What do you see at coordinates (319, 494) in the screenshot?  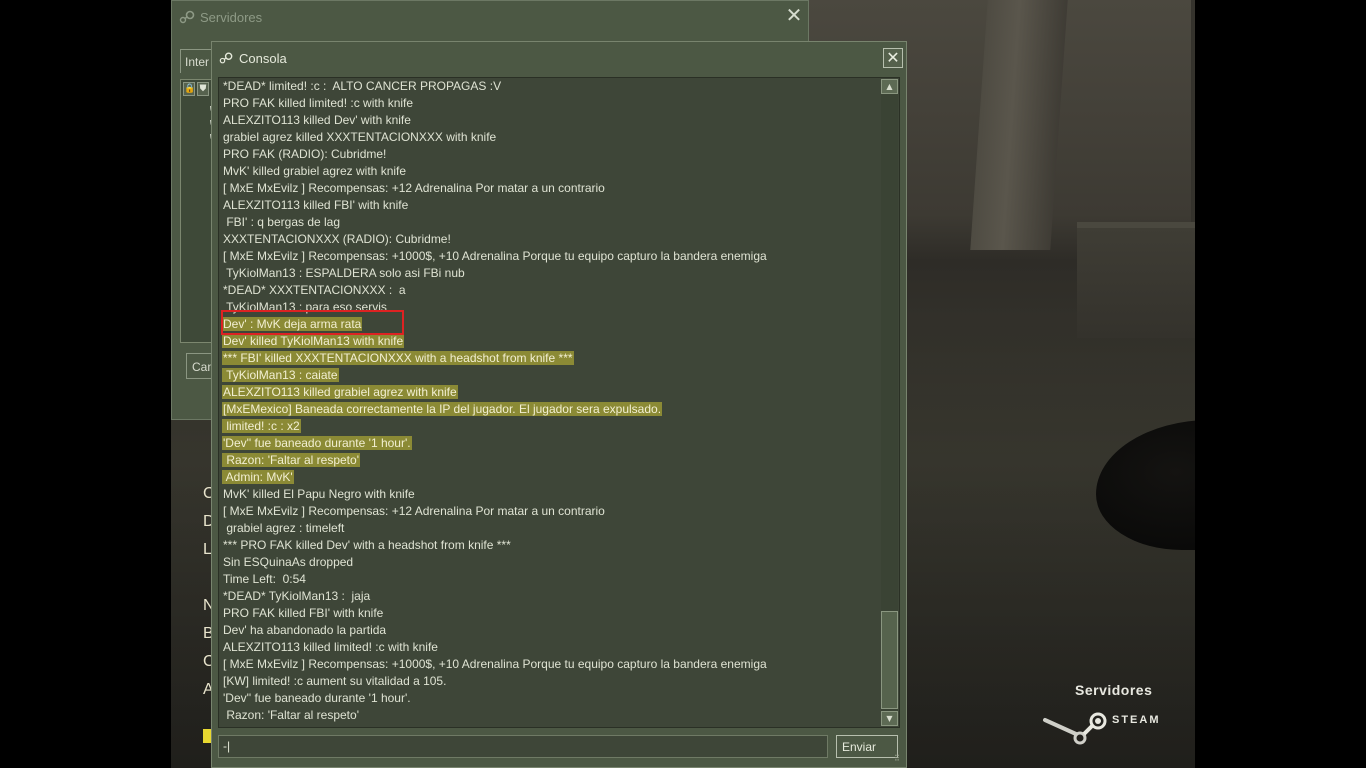 I see `console-line-text: MvK' killed El Papu Negro with knife` at bounding box center [319, 494].